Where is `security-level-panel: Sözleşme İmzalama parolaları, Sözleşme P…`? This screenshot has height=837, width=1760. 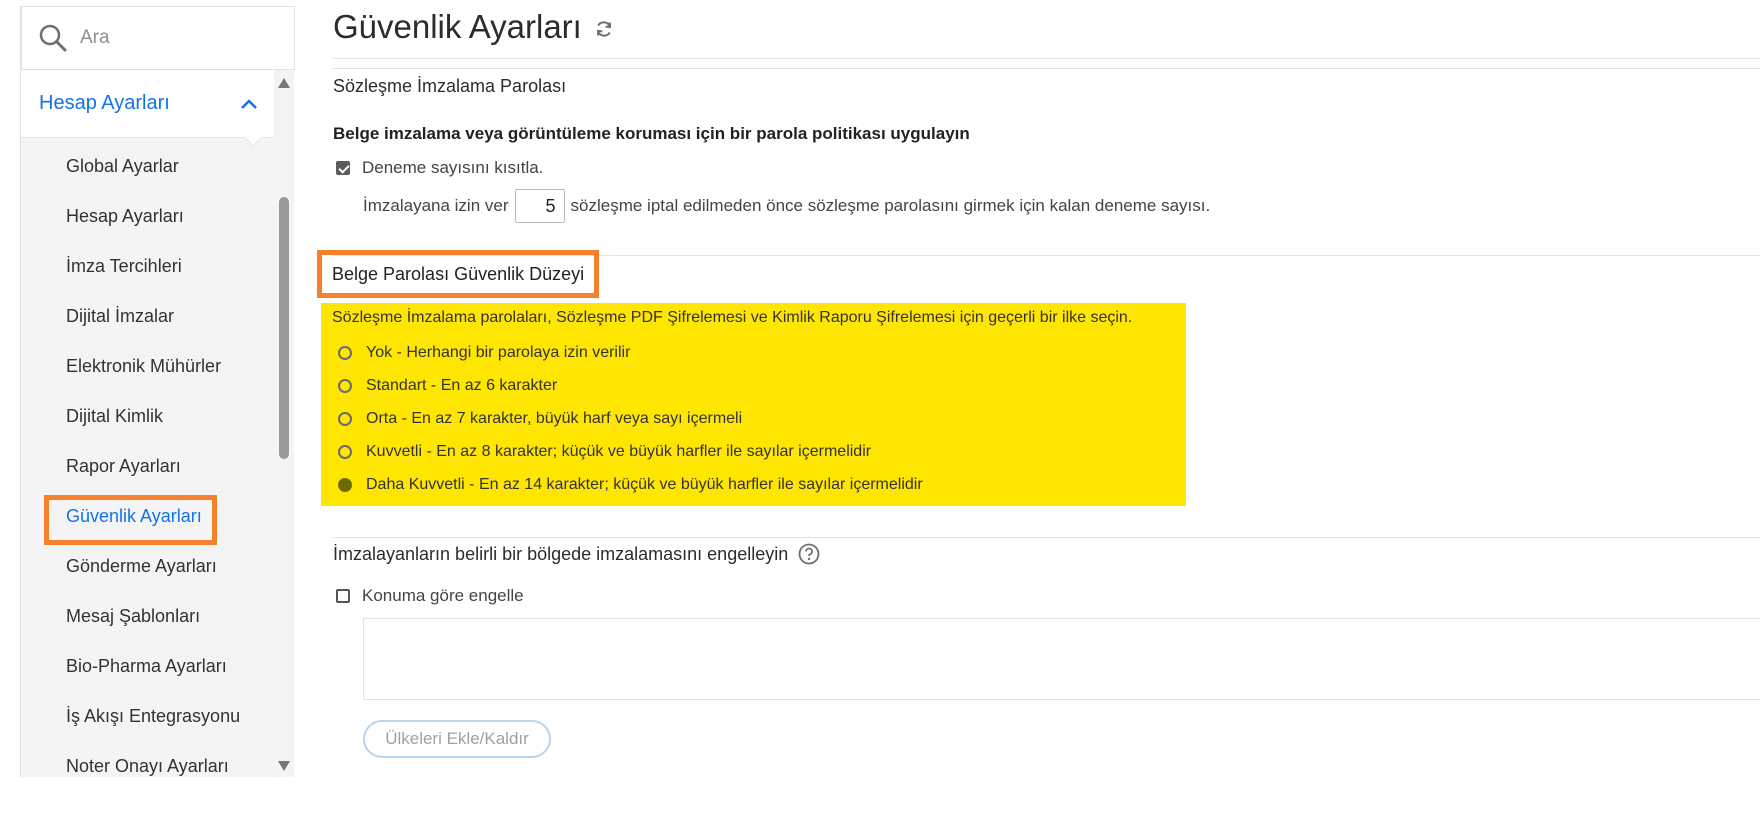
security-level-panel: Sözleşme İmzalama parolaları, Sözleşme P… is located at coordinates (753, 404).